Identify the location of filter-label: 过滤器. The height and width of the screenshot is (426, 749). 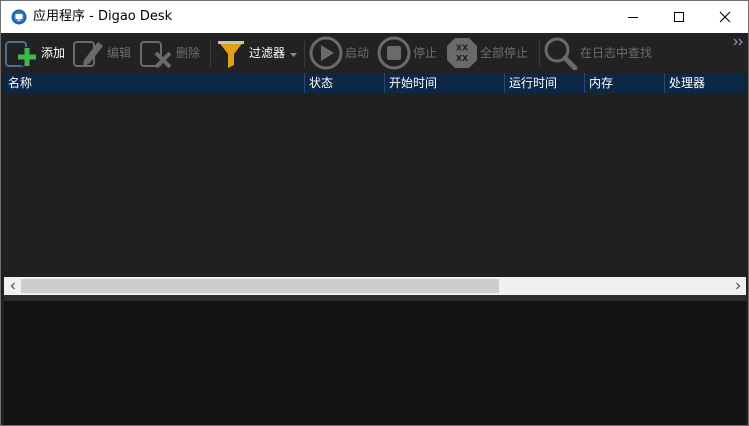
(267, 52).